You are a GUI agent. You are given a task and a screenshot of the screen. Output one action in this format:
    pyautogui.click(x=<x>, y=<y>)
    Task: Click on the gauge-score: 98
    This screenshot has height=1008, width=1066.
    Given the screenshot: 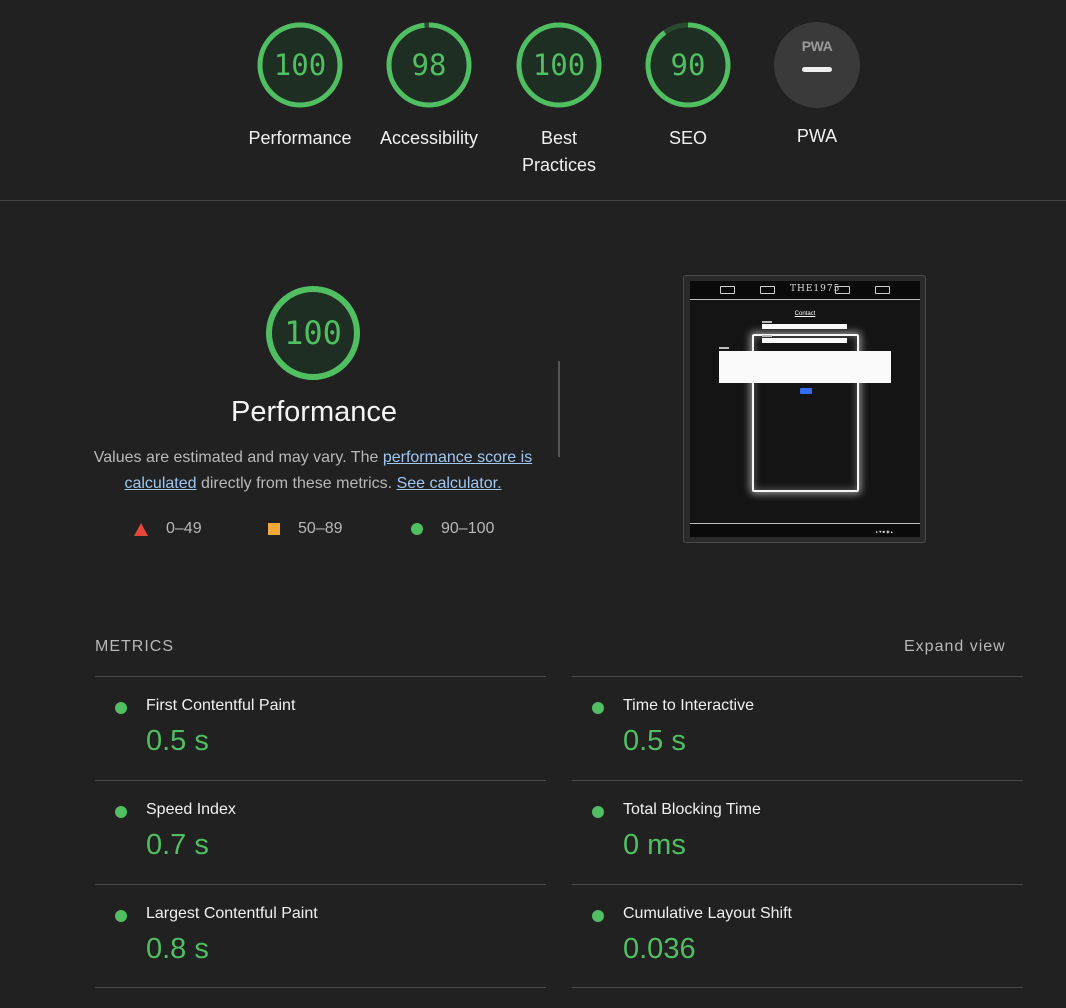 What is the action you would take?
    pyautogui.click(x=429, y=65)
    